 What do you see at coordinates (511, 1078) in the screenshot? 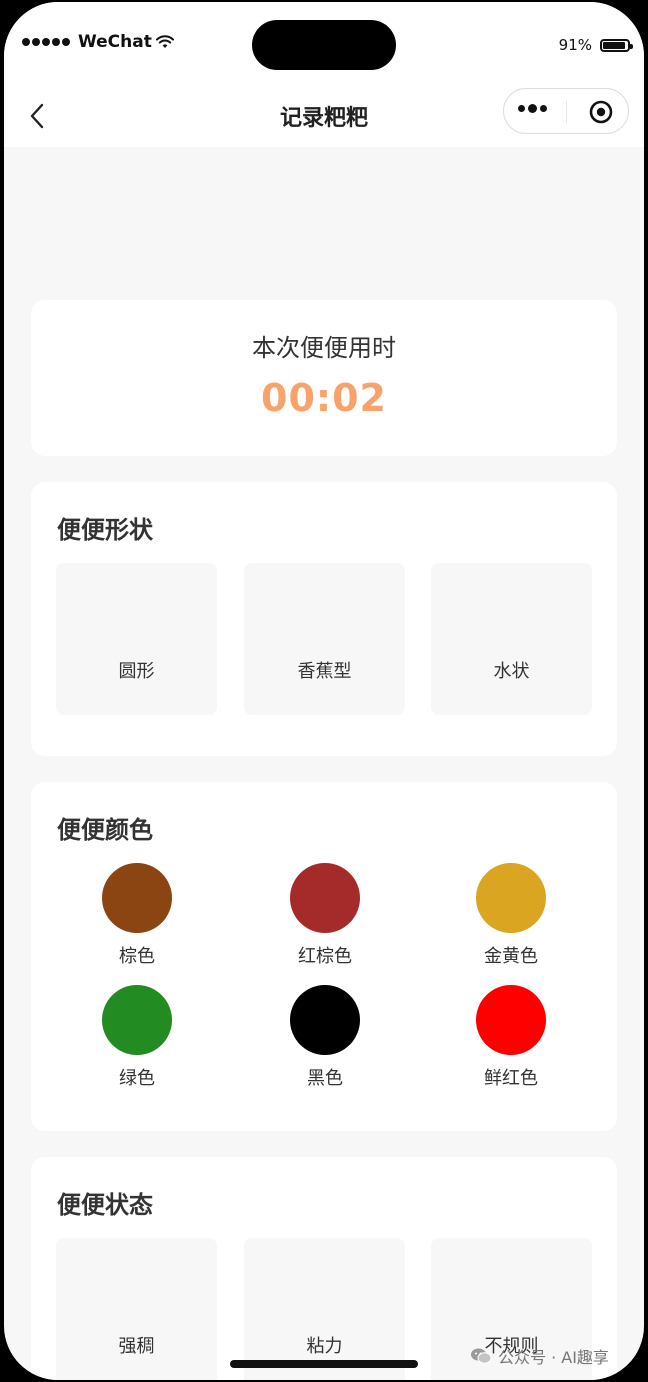
I see `color-label-bright-red: 鲜红色` at bounding box center [511, 1078].